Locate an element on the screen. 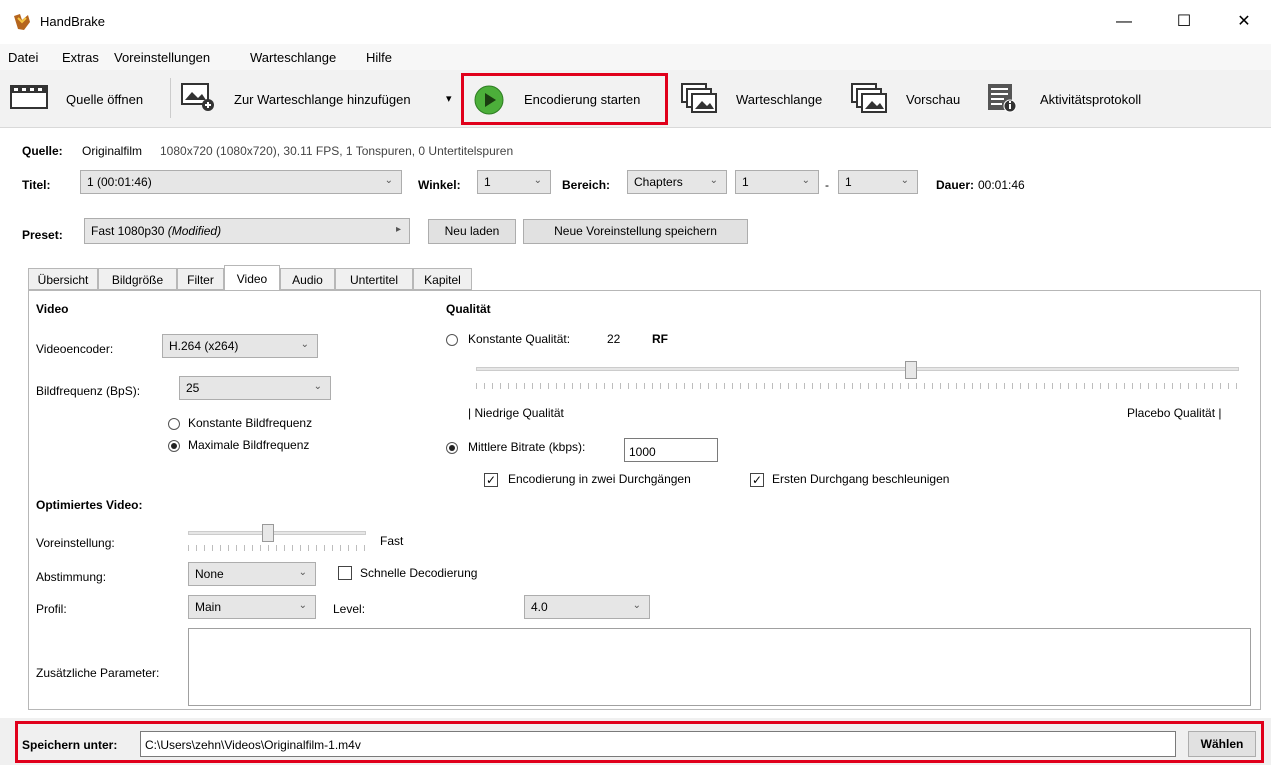 This screenshot has height=765, width=1271. angle-dropdown: 1 ⌄ is located at coordinates (514, 182).